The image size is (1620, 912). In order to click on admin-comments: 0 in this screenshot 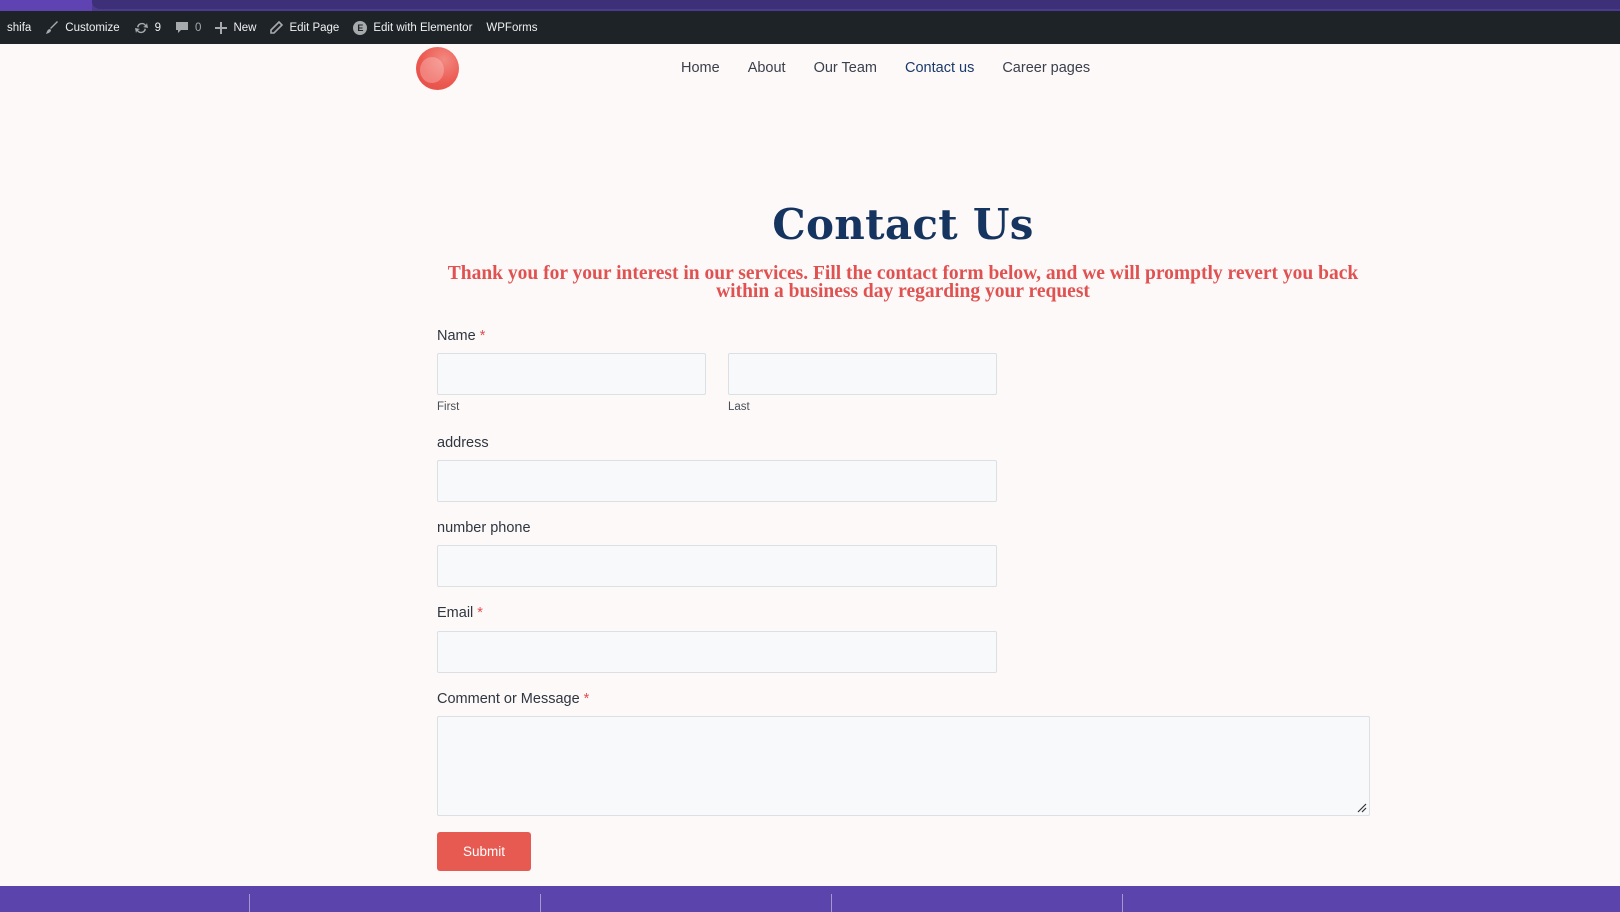, I will do `click(188, 27)`.